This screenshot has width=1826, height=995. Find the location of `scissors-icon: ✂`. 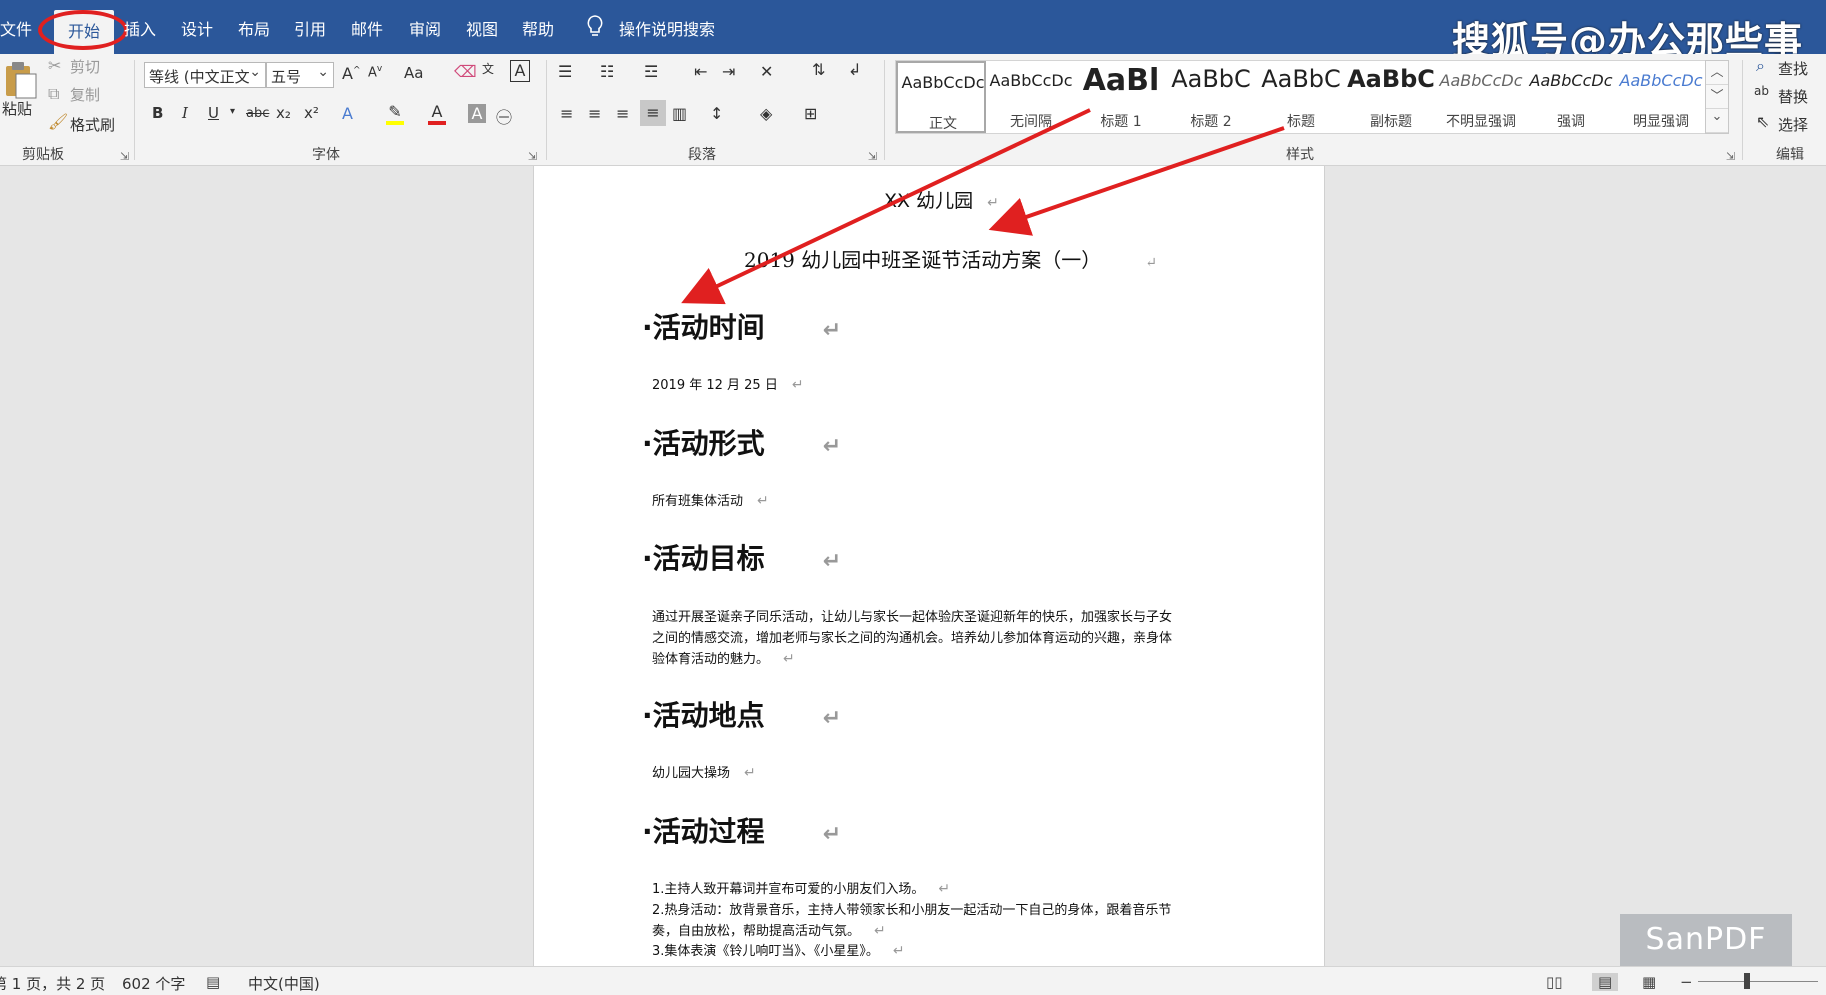

scissors-icon: ✂ is located at coordinates (54, 65).